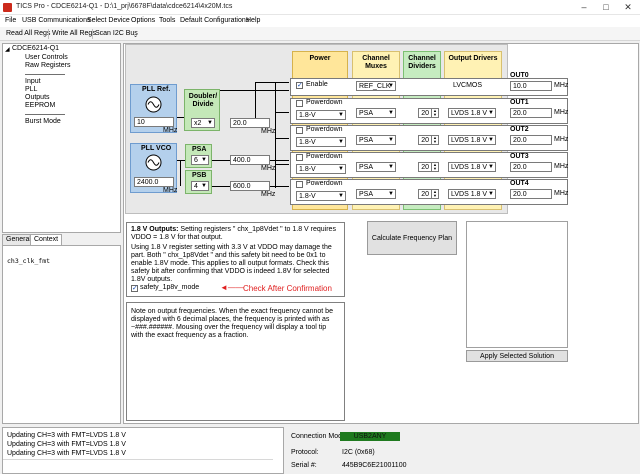 Image resolution: width=640 pixels, height=474 pixels. Describe the element at coordinates (154, 182) in the screenshot. I see `pll-vco-frequency: 2400.0` at that location.